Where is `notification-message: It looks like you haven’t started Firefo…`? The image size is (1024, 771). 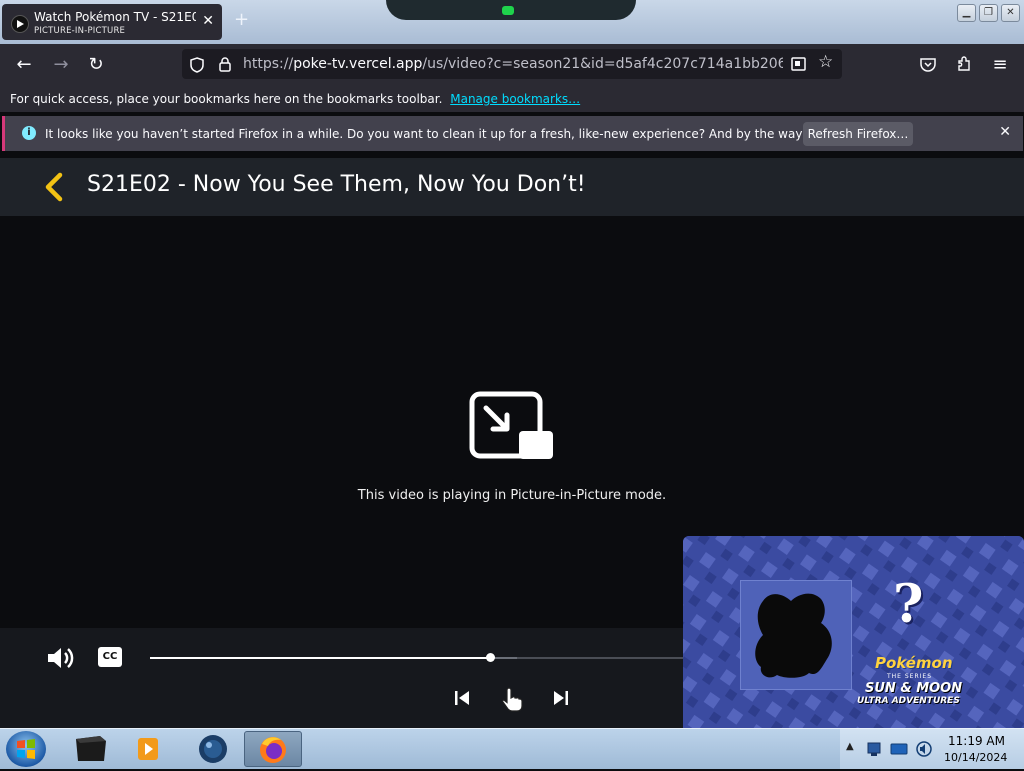 notification-message: It looks like you haven’t started Firefo… is located at coordinates (473, 134).